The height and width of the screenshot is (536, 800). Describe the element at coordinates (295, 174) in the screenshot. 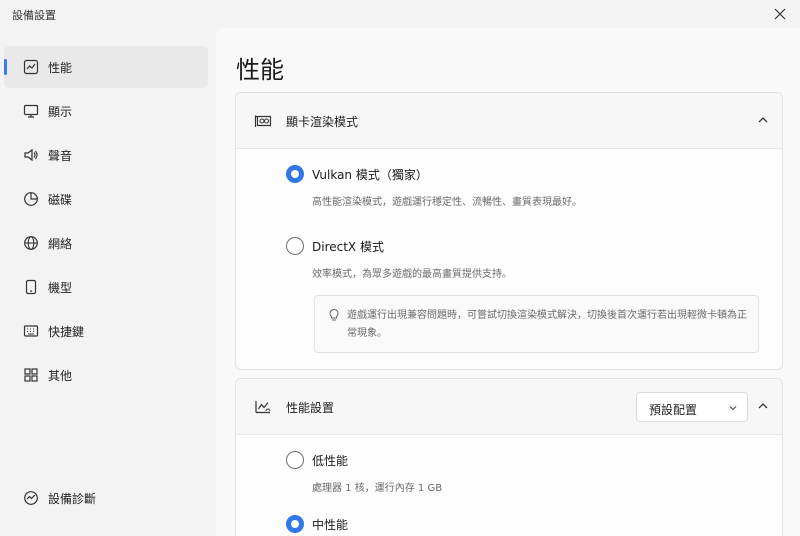

I see `vulkan-radio` at that location.